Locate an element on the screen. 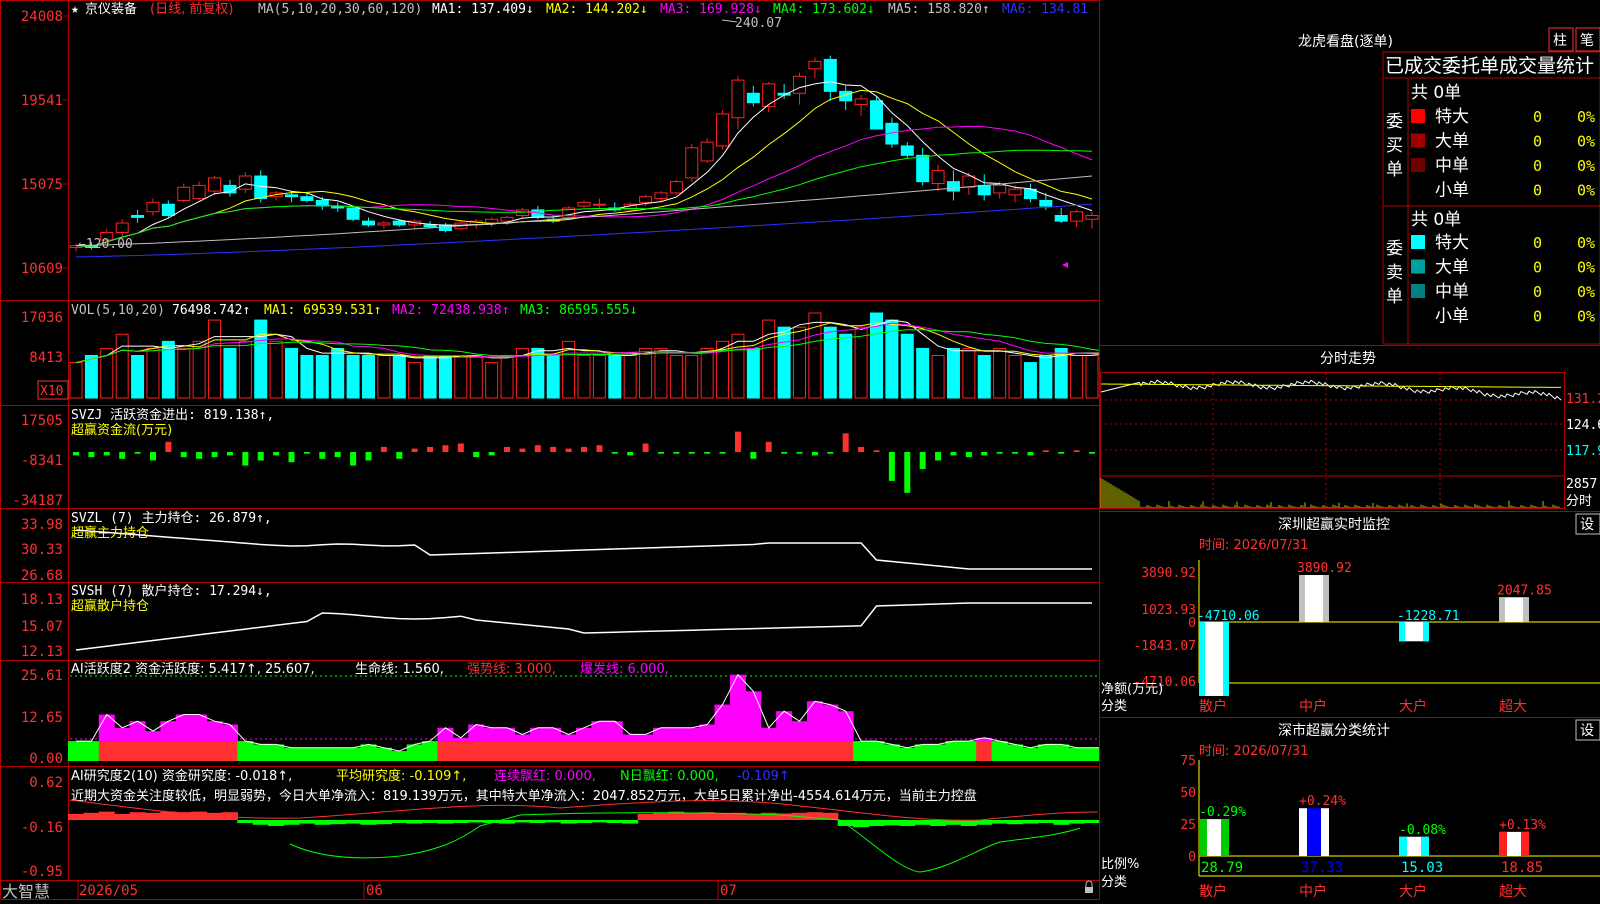 The height and width of the screenshot is (904, 1600). candlesticks is located at coordinates (584, 154).